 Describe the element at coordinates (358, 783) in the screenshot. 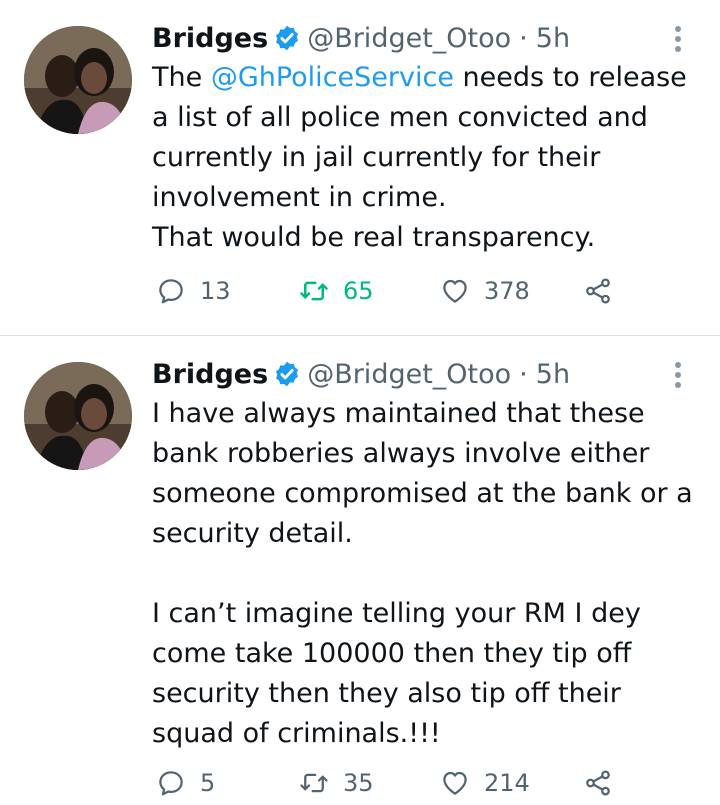

I see `retweet-count: 35` at that location.